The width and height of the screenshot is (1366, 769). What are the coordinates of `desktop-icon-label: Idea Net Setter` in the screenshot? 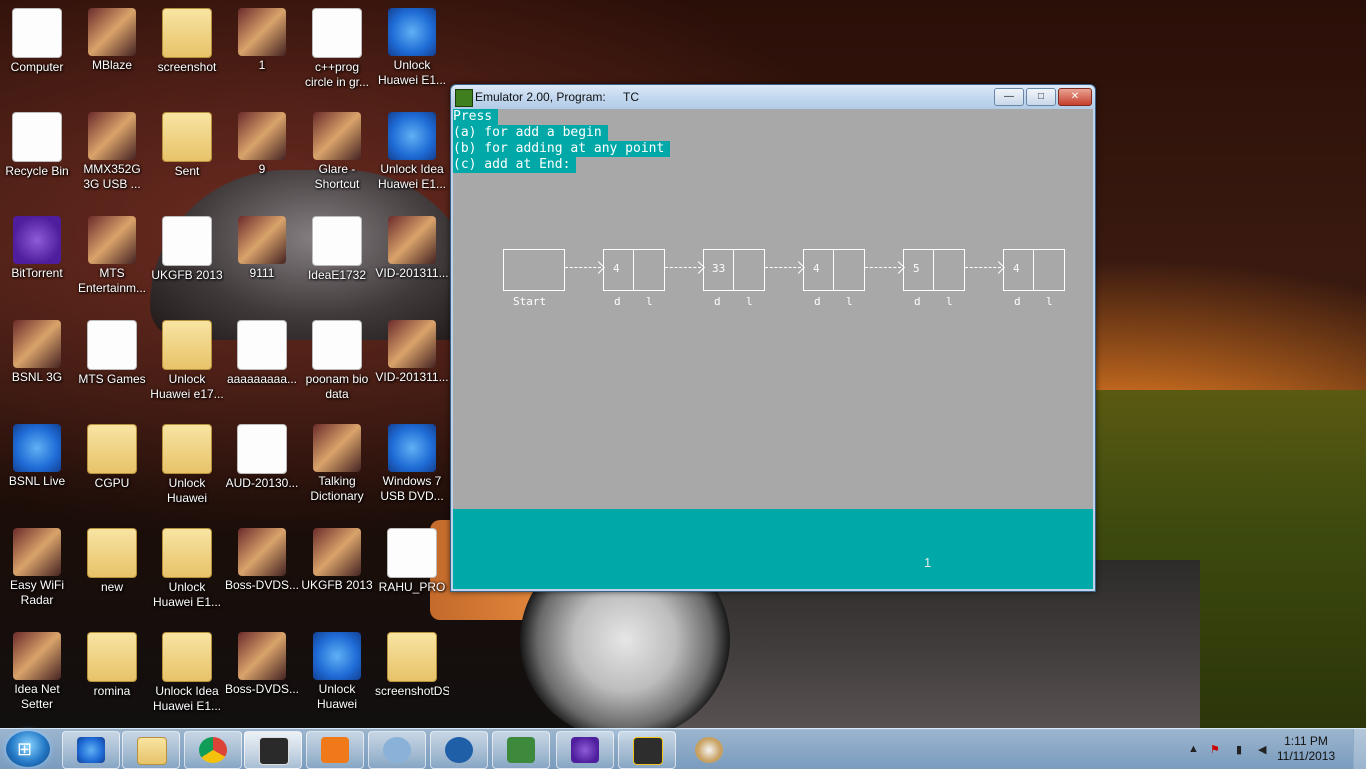 It's located at (37, 696).